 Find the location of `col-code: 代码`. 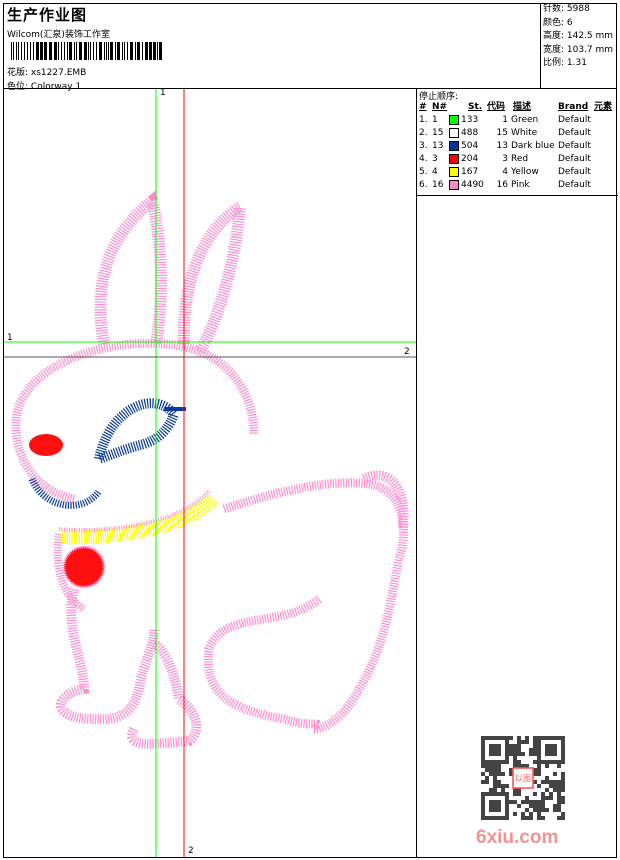

col-code: 代码 is located at coordinates (496, 107).